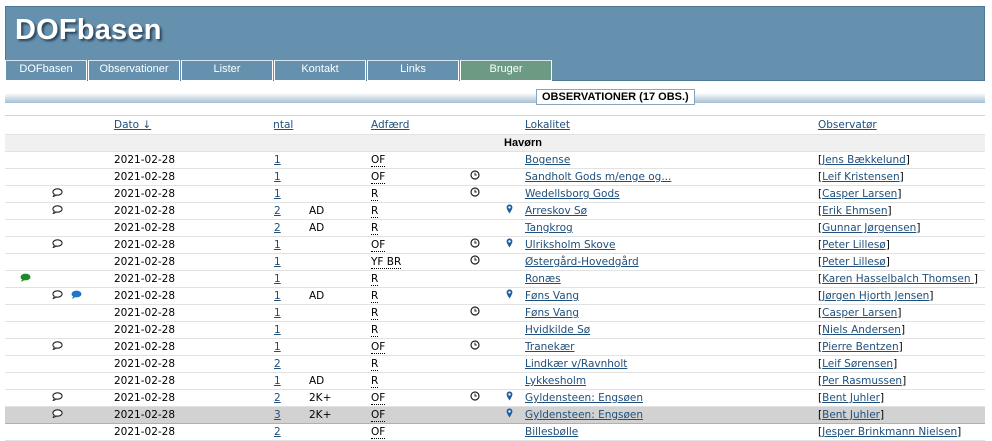 This screenshot has height=441, width=992. I want to click on nav-tab-bruger: Bruger, so click(506, 70).